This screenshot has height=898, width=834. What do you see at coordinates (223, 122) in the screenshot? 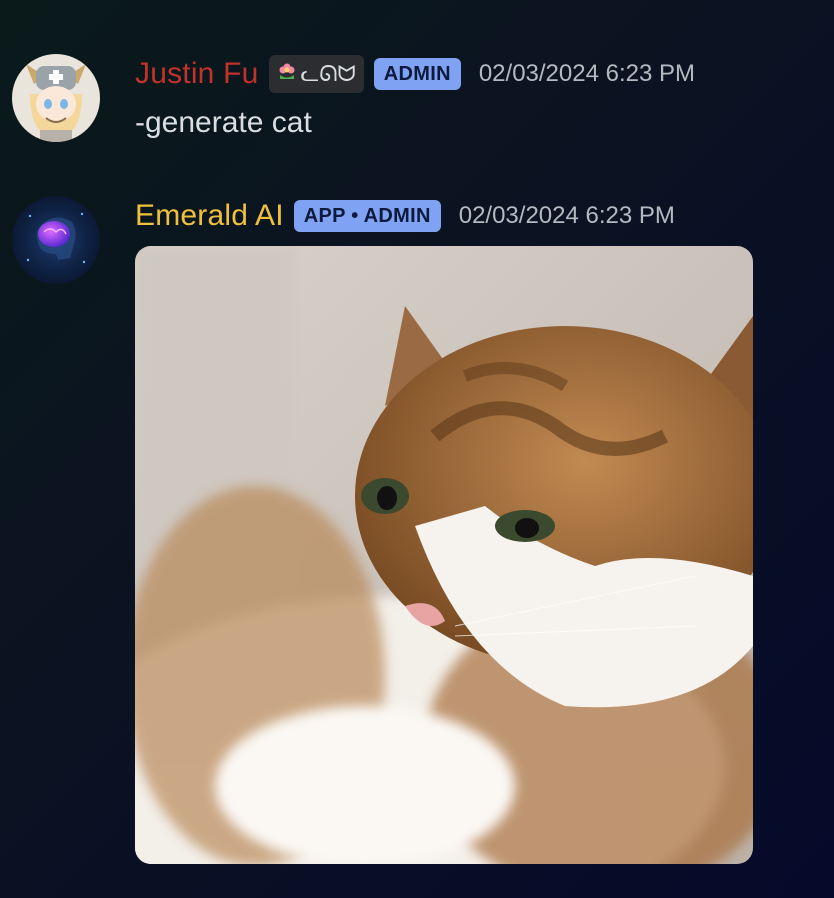
I see `message-content: -generate cat` at bounding box center [223, 122].